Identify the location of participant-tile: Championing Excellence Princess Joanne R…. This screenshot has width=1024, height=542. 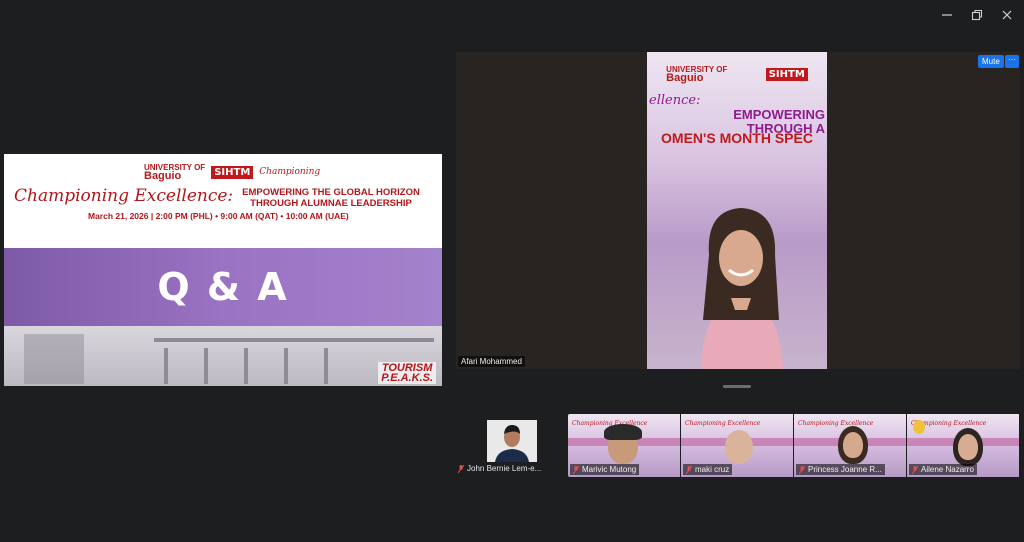
(850, 445).